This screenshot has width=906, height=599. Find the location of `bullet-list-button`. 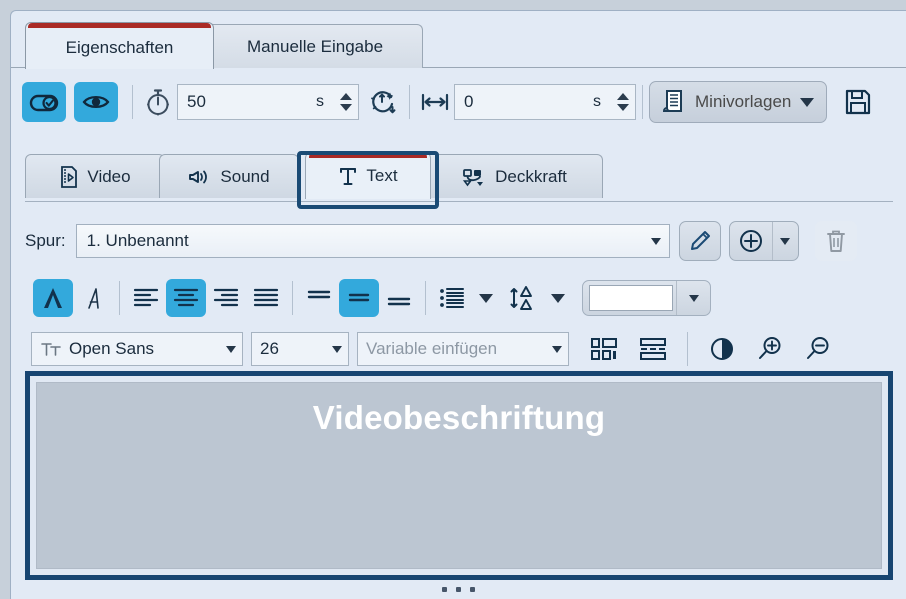

bullet-list-button is located at coordinates (452, 298).